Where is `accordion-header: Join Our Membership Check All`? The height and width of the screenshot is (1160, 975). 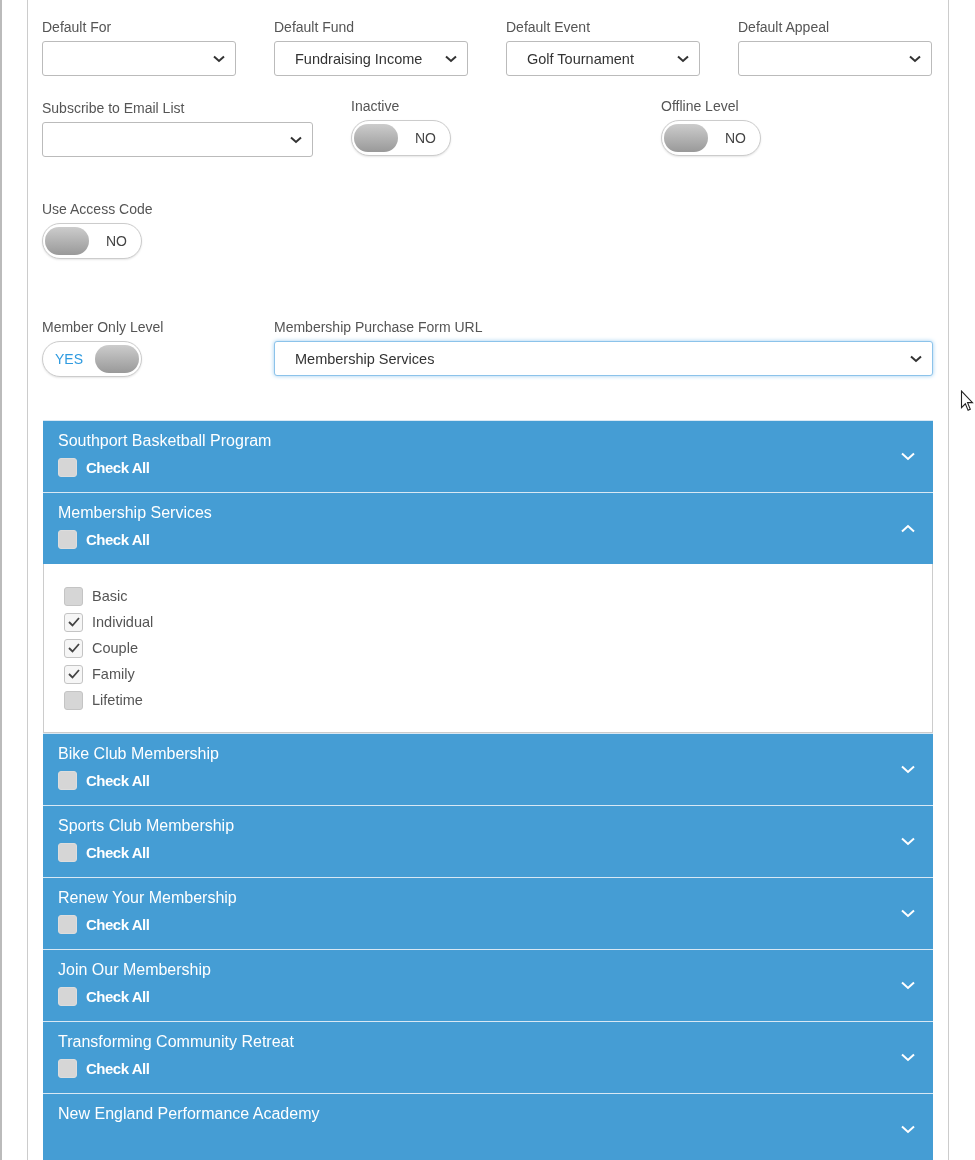 accordion-header: Join Our Membership Check All is located at coordinates (488, 985).